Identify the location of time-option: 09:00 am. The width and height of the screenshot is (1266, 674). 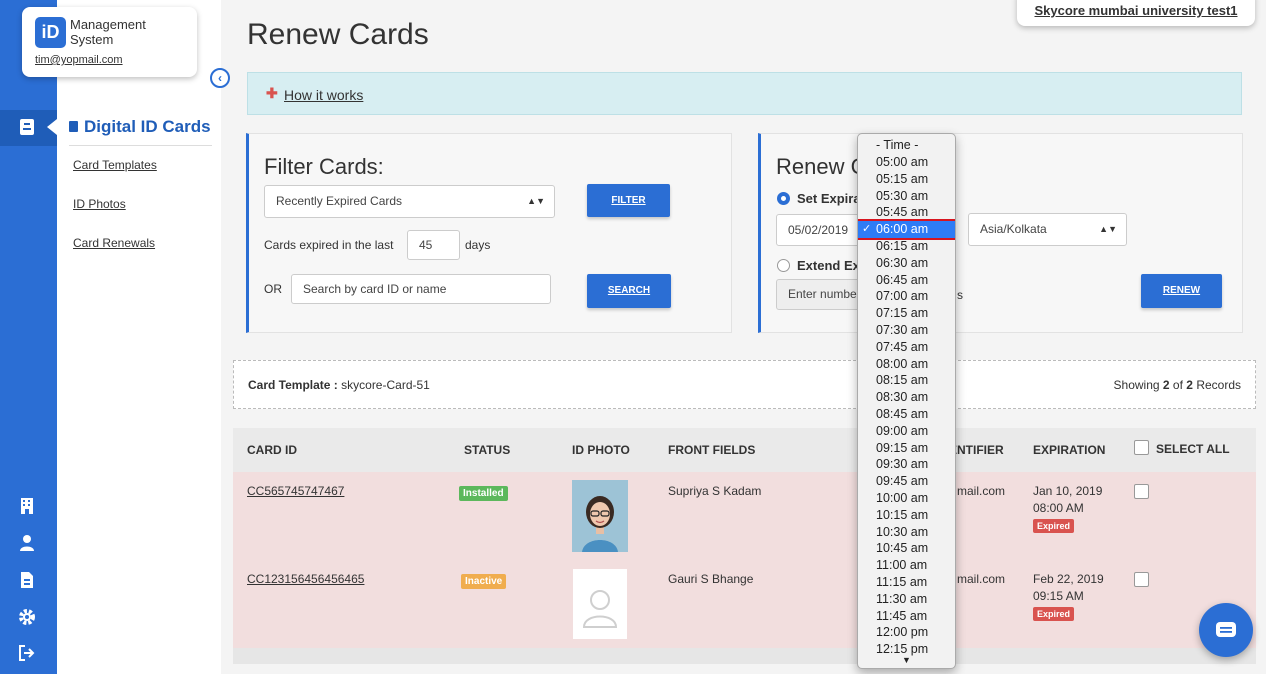
(906, 431).